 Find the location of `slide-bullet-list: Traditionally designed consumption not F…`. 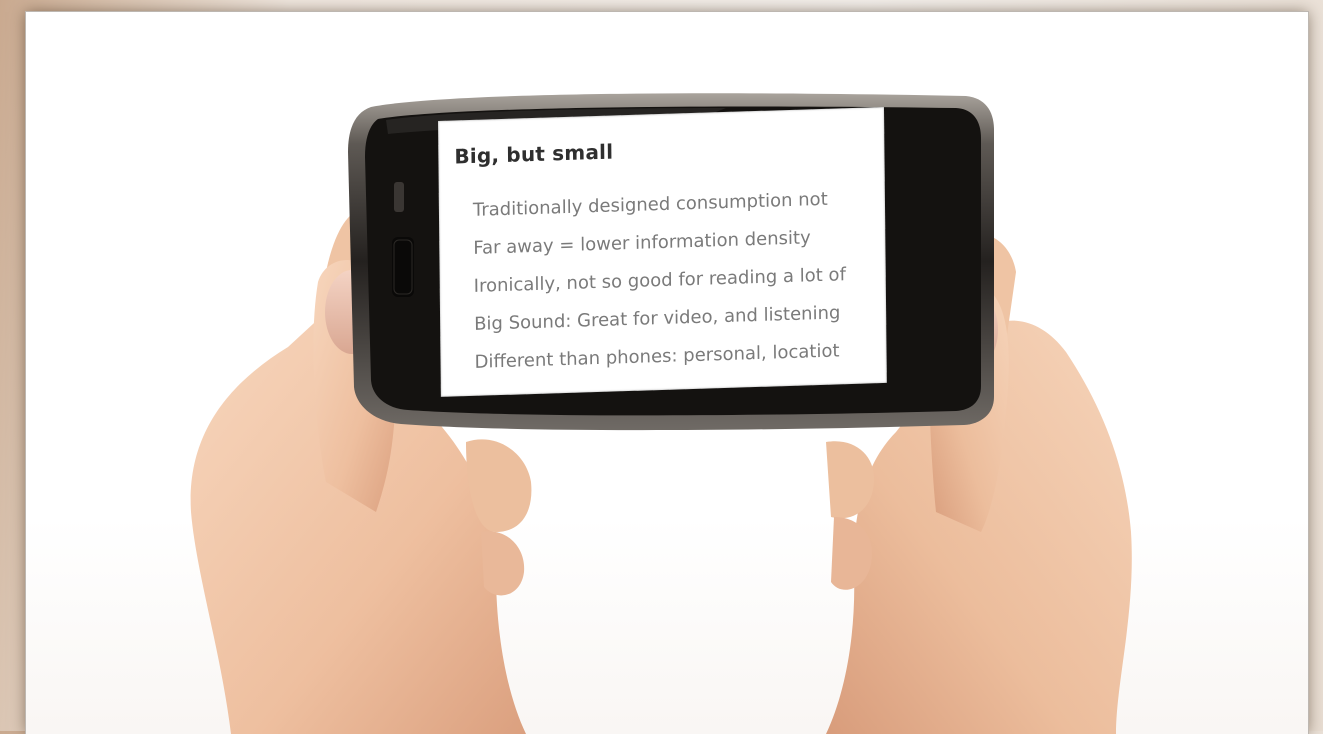

slide-bullet-list: Traditionally designed consumption not F… is located at coordinates (660, 281).